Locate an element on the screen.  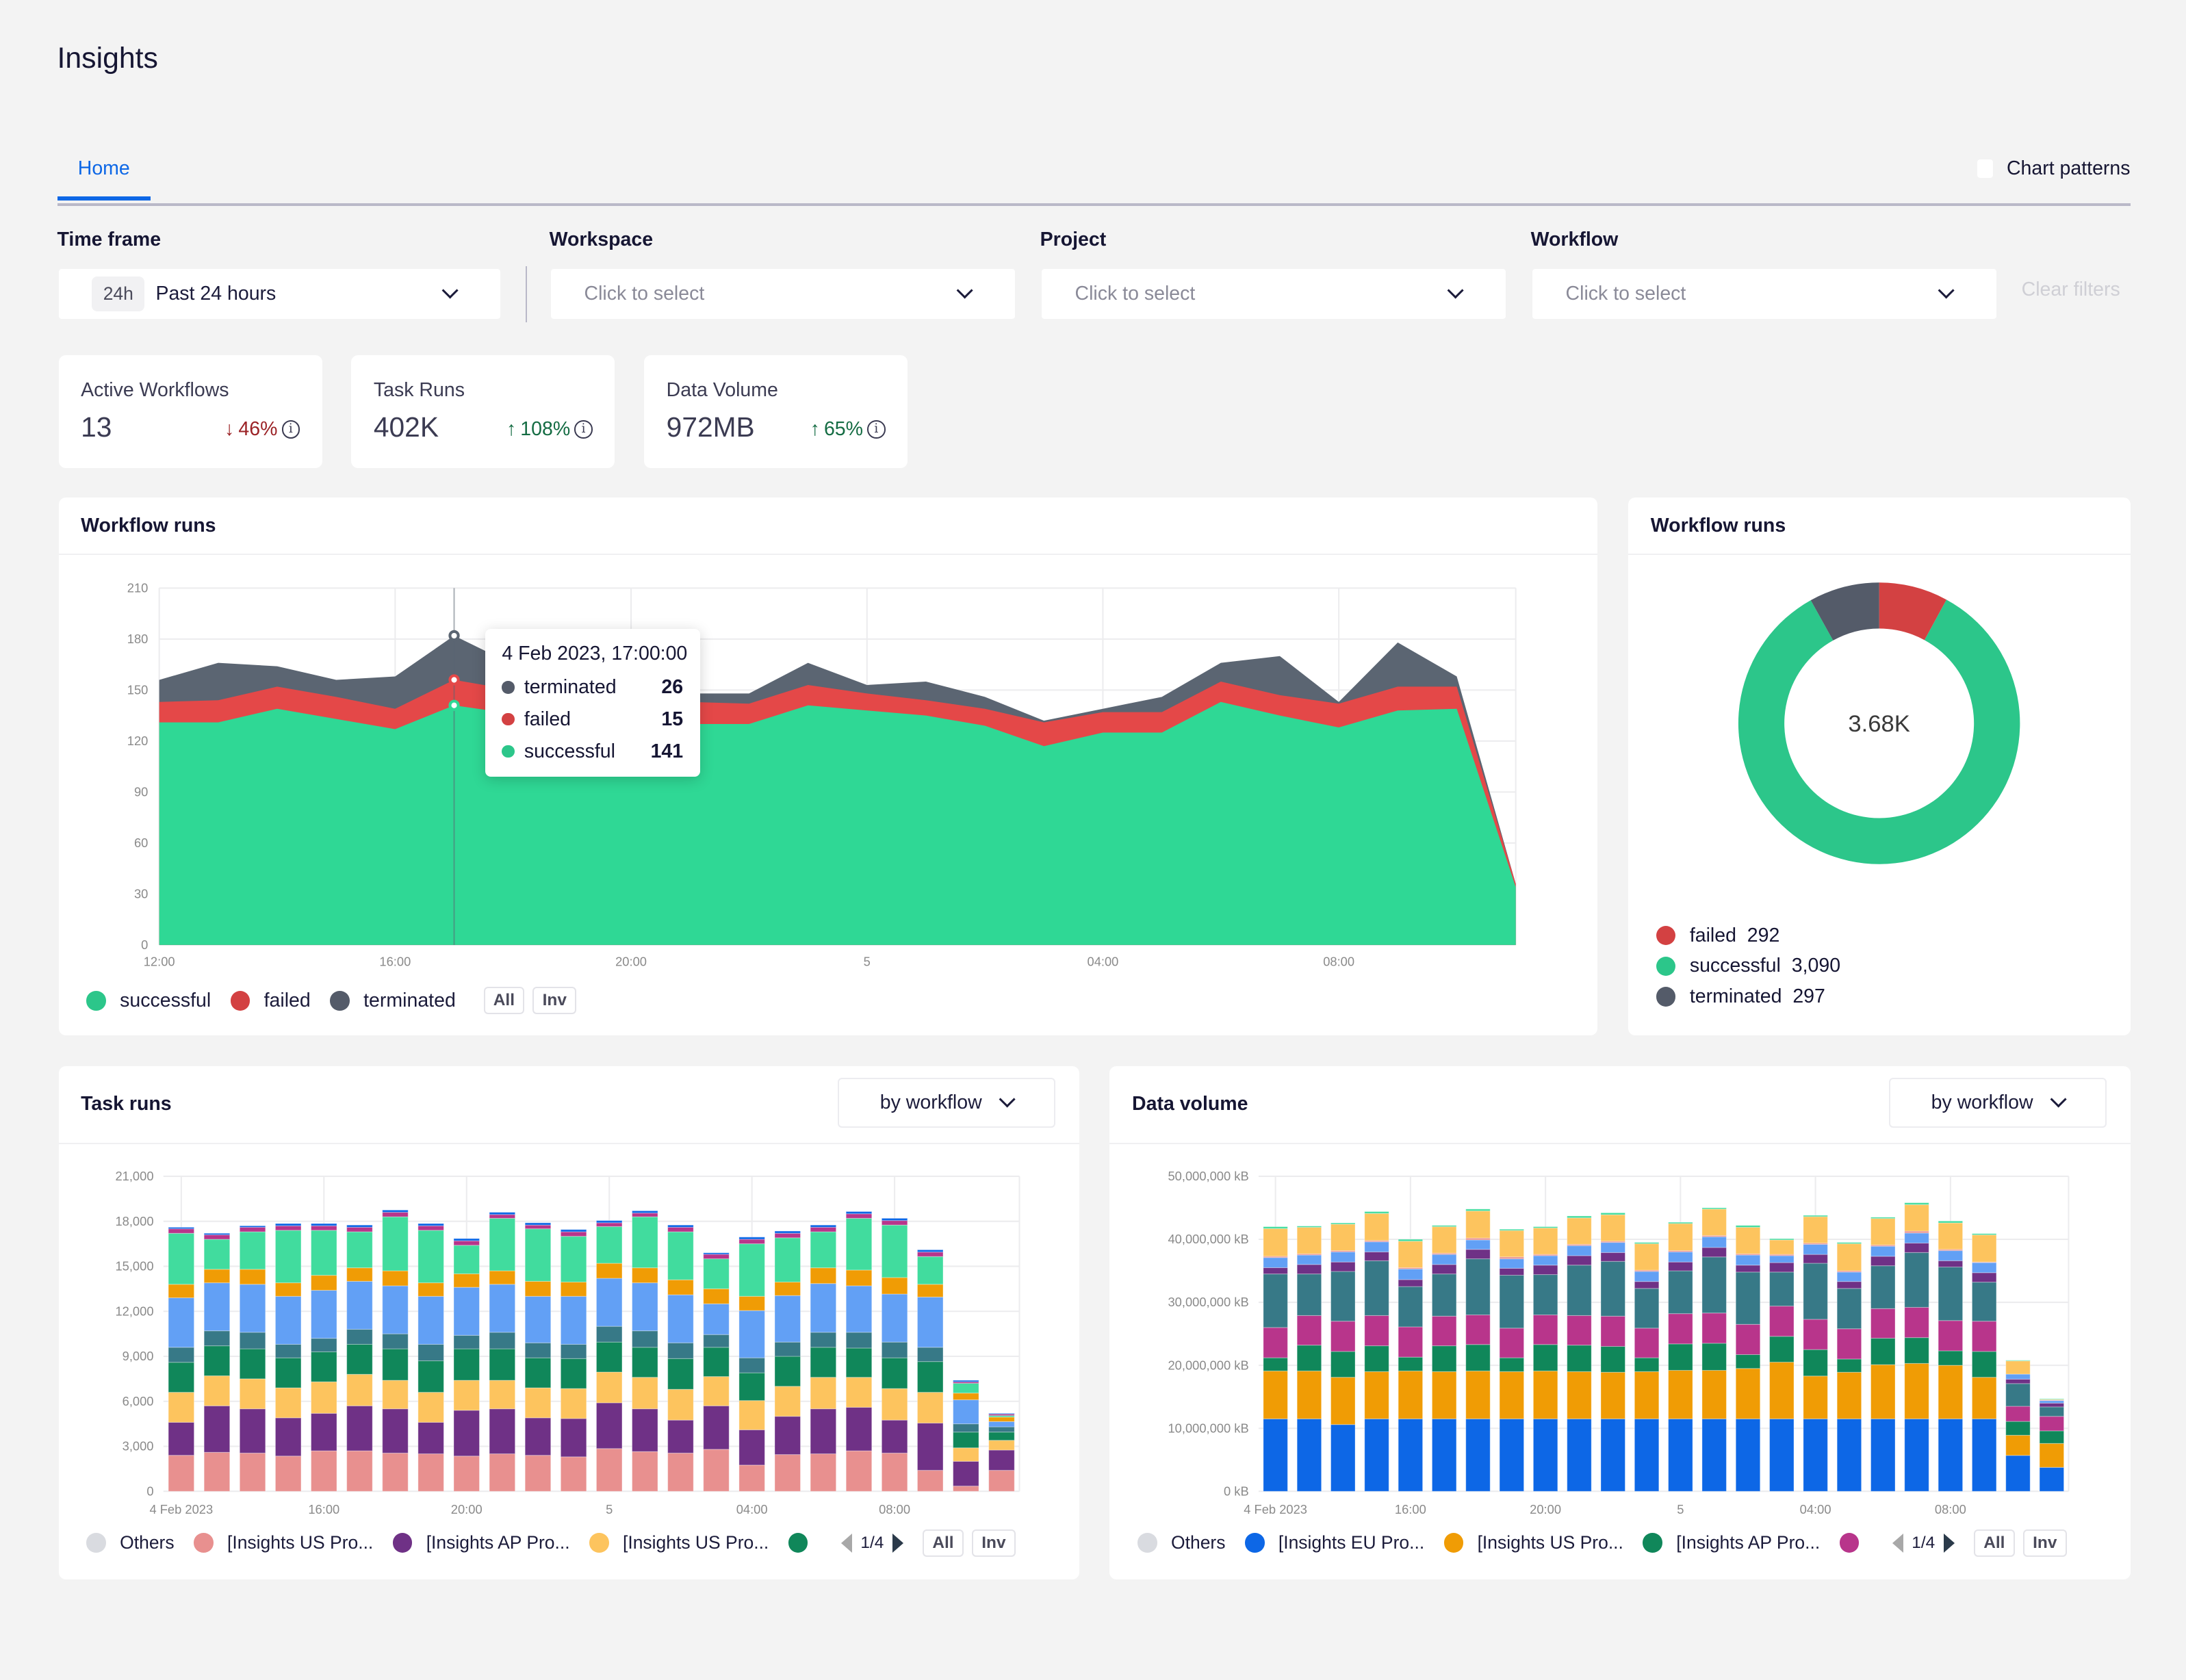
workspace-select: Click to select is located at coordinates (782, 294).